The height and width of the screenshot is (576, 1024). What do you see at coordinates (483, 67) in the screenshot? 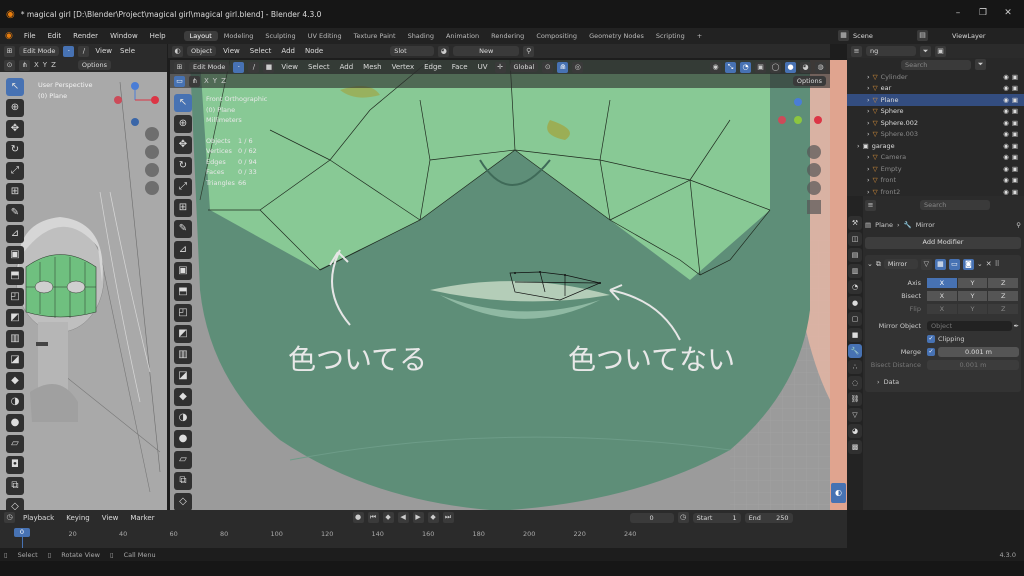
I see `viewport-menu-uv: UV` at bounding box center [483, 67].